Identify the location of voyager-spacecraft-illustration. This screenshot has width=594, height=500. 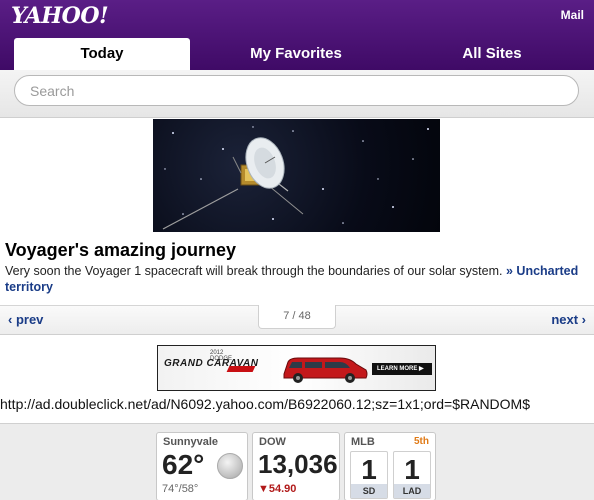
(295, 178).